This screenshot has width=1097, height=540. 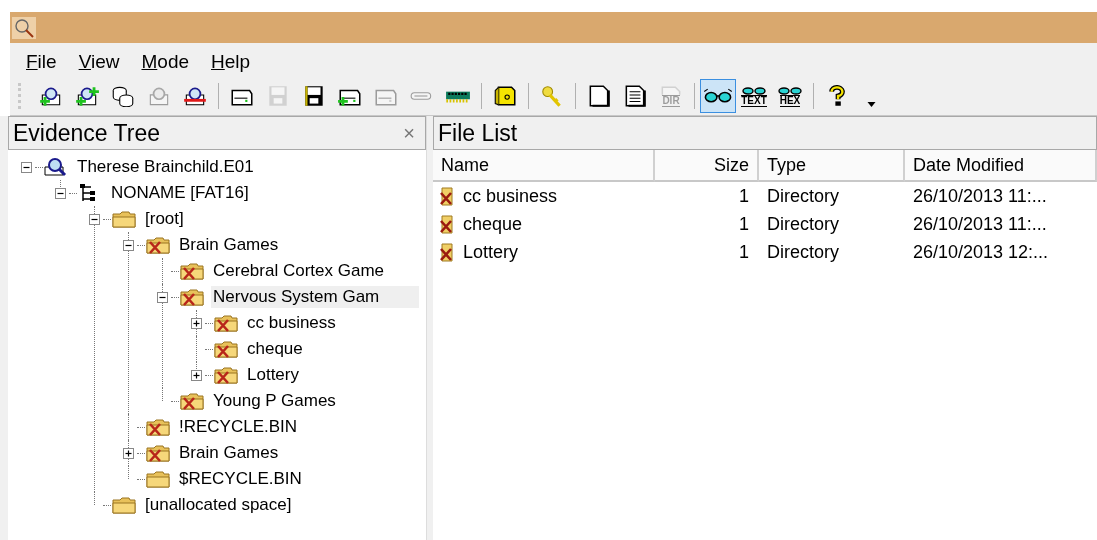 I want to click on tree-item: NONAME [FAT16], so click(x=180, y=193).